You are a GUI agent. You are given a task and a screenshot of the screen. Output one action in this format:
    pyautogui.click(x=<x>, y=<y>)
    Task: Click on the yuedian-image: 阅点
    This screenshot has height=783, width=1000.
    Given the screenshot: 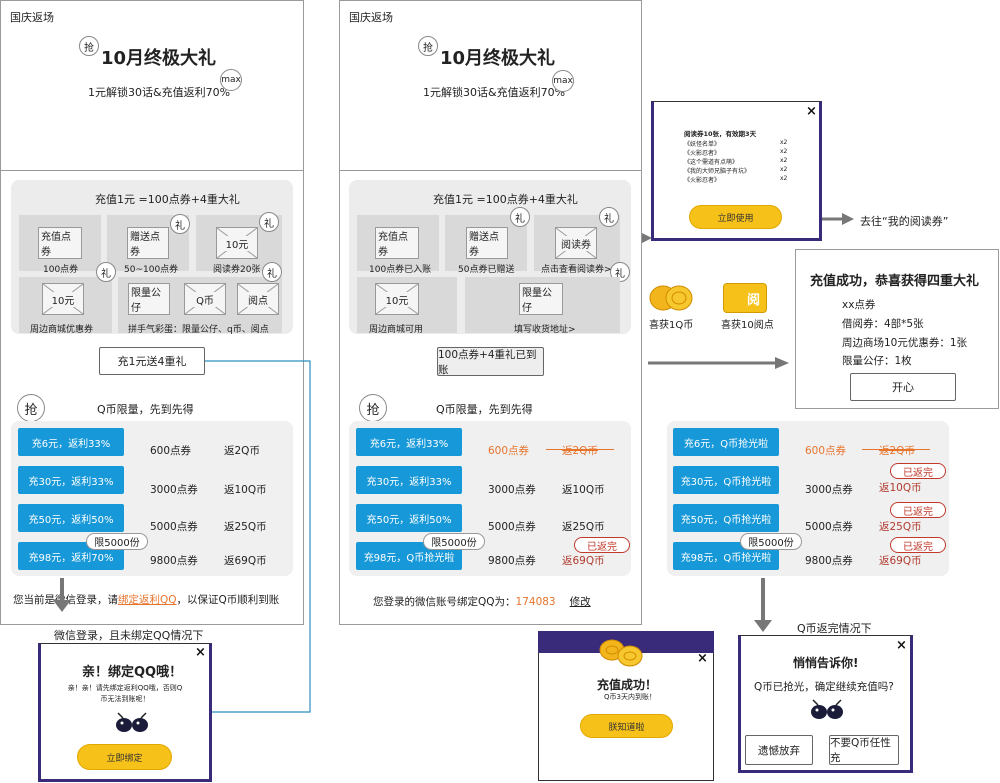 What is the action you would take?
    pyautogui.click(x=258, y=299)
    